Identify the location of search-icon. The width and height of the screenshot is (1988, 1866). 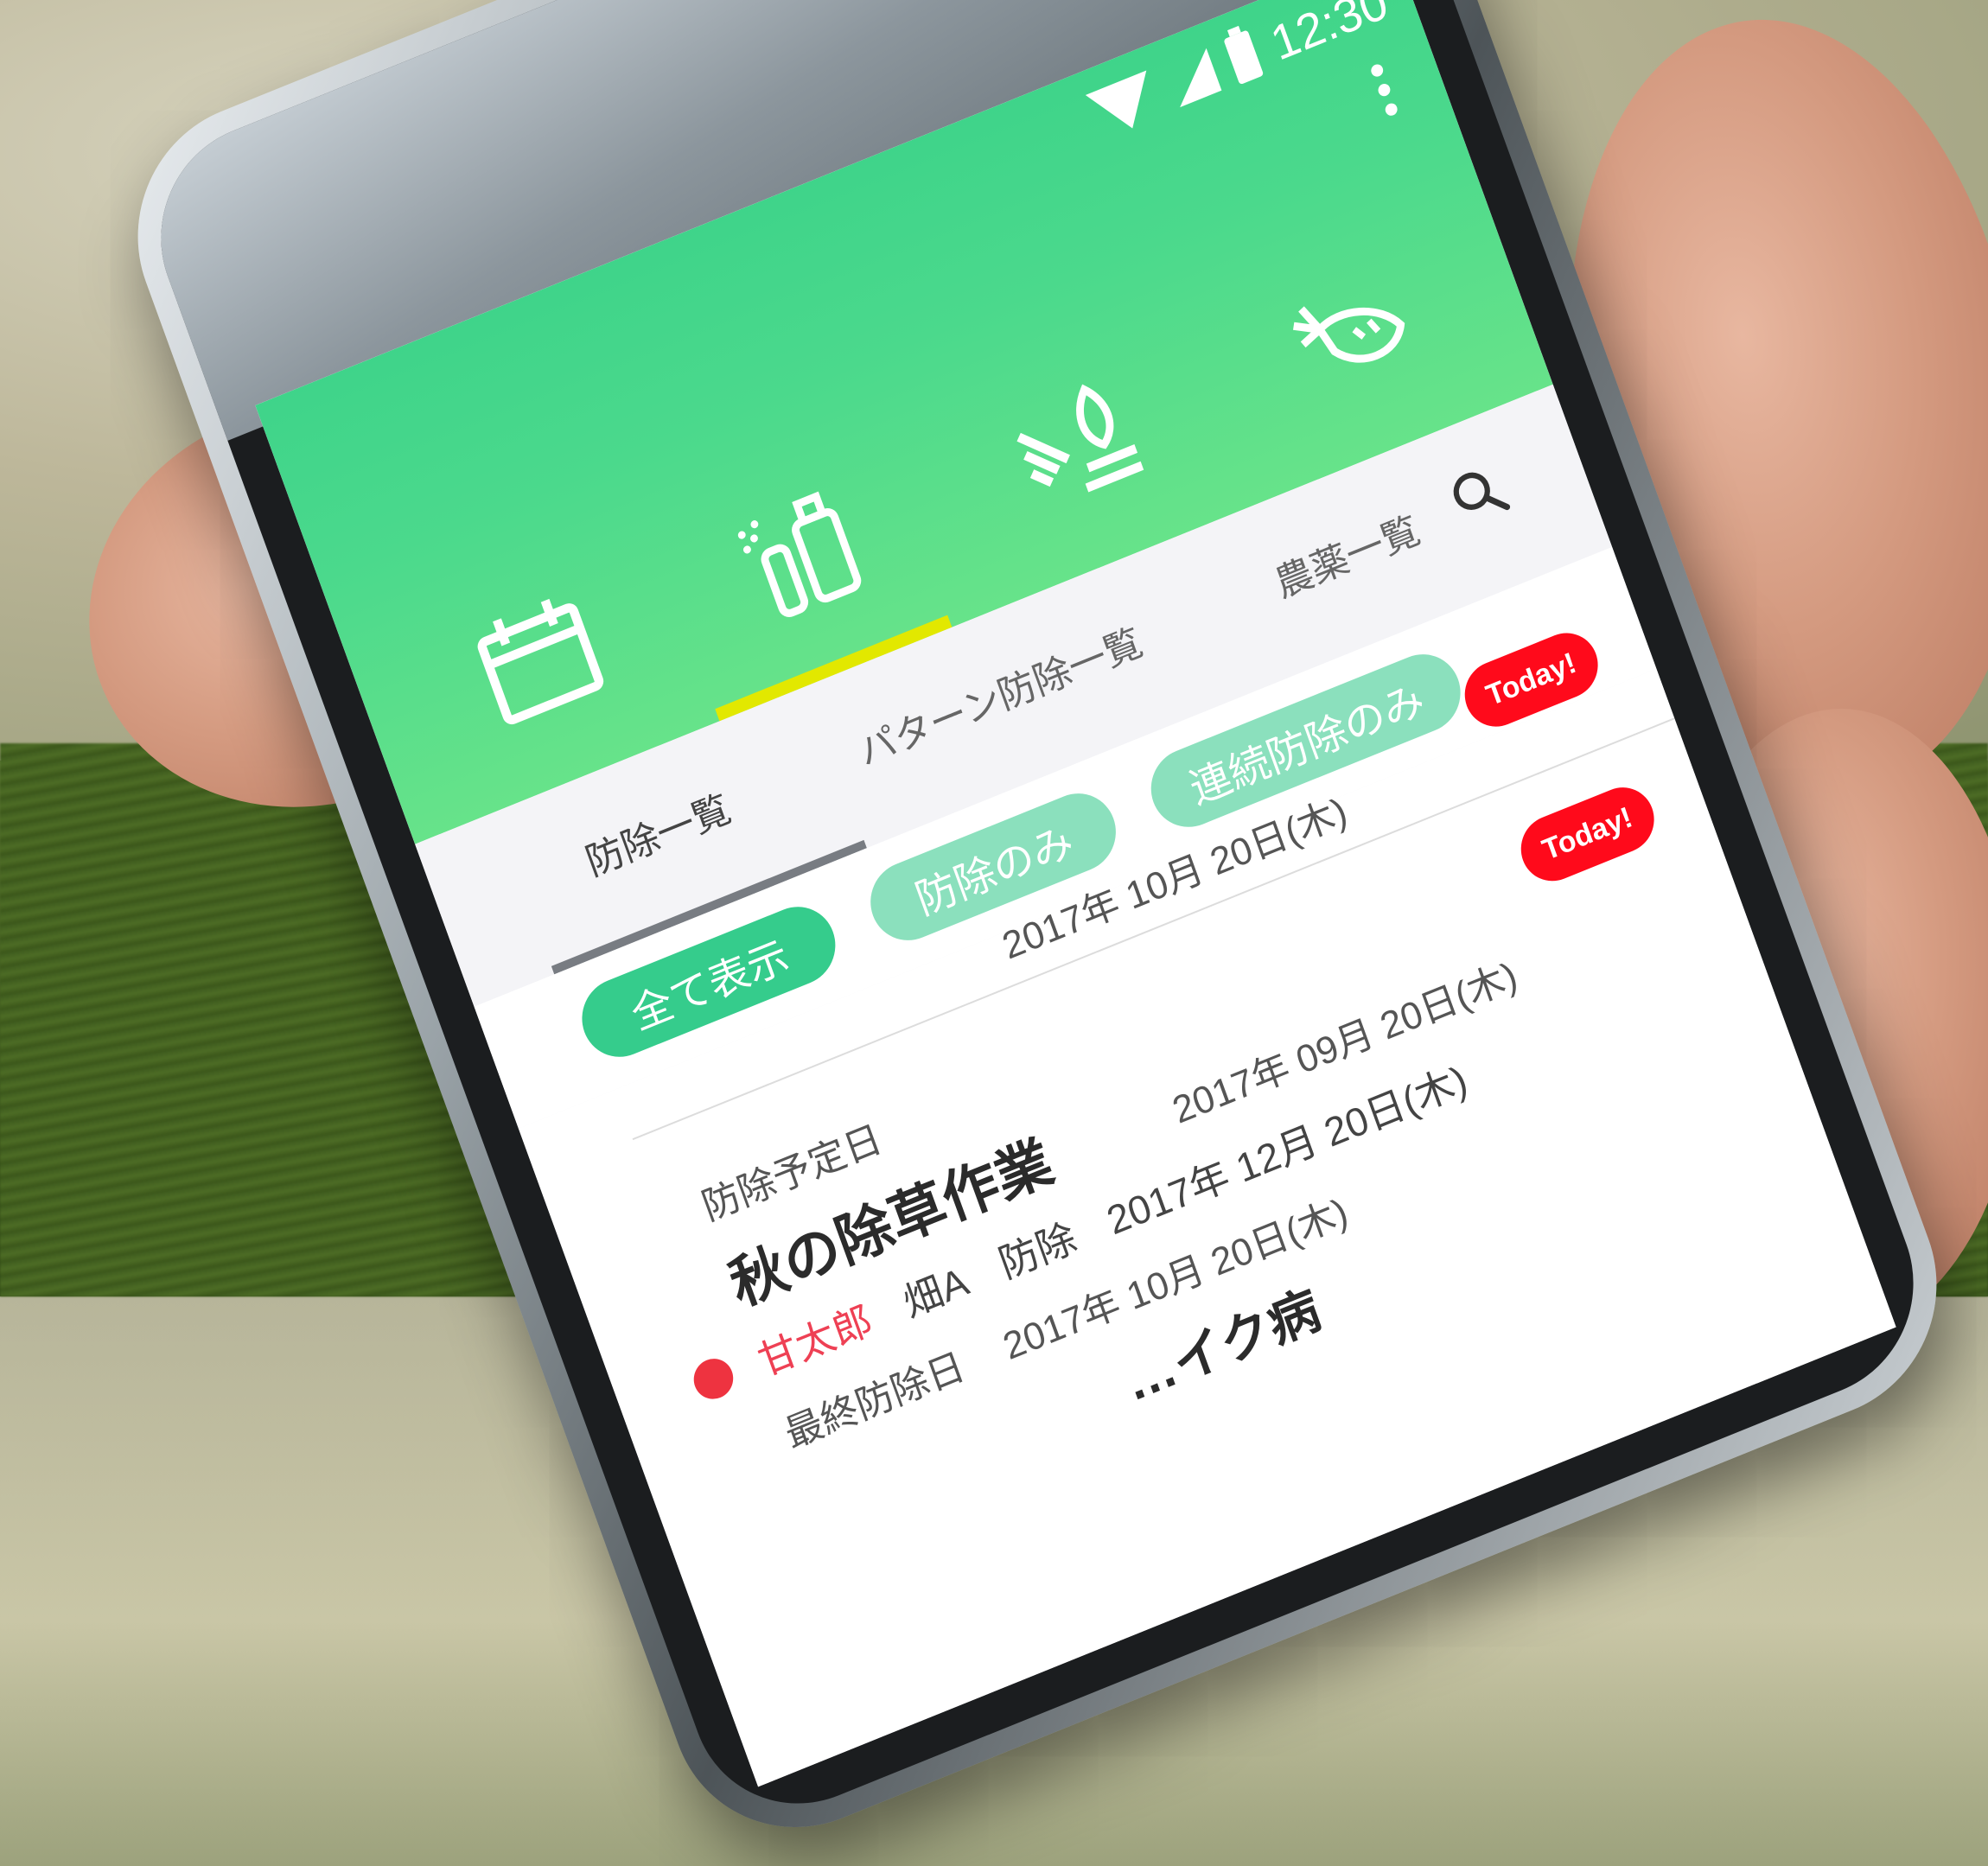
(1477, 494).